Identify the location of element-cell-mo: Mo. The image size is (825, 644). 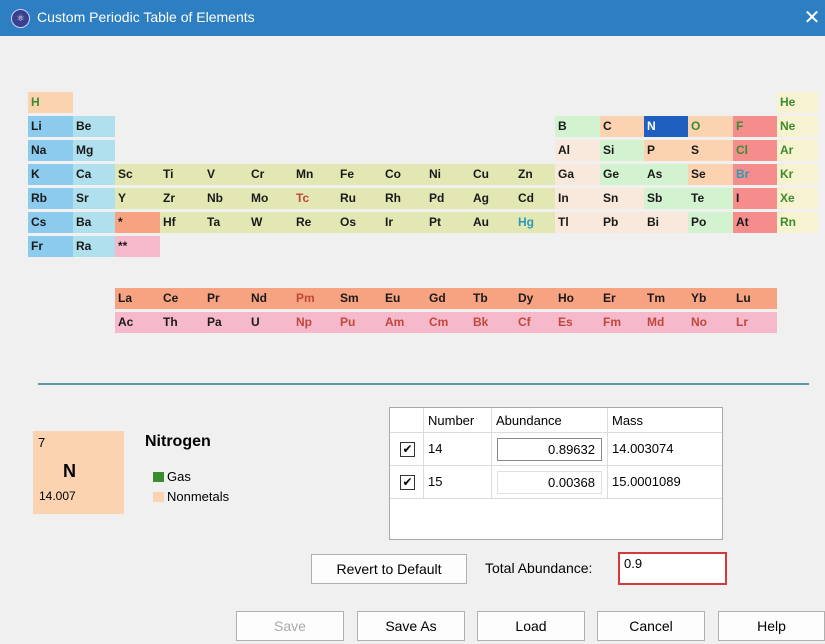
(270, 198).